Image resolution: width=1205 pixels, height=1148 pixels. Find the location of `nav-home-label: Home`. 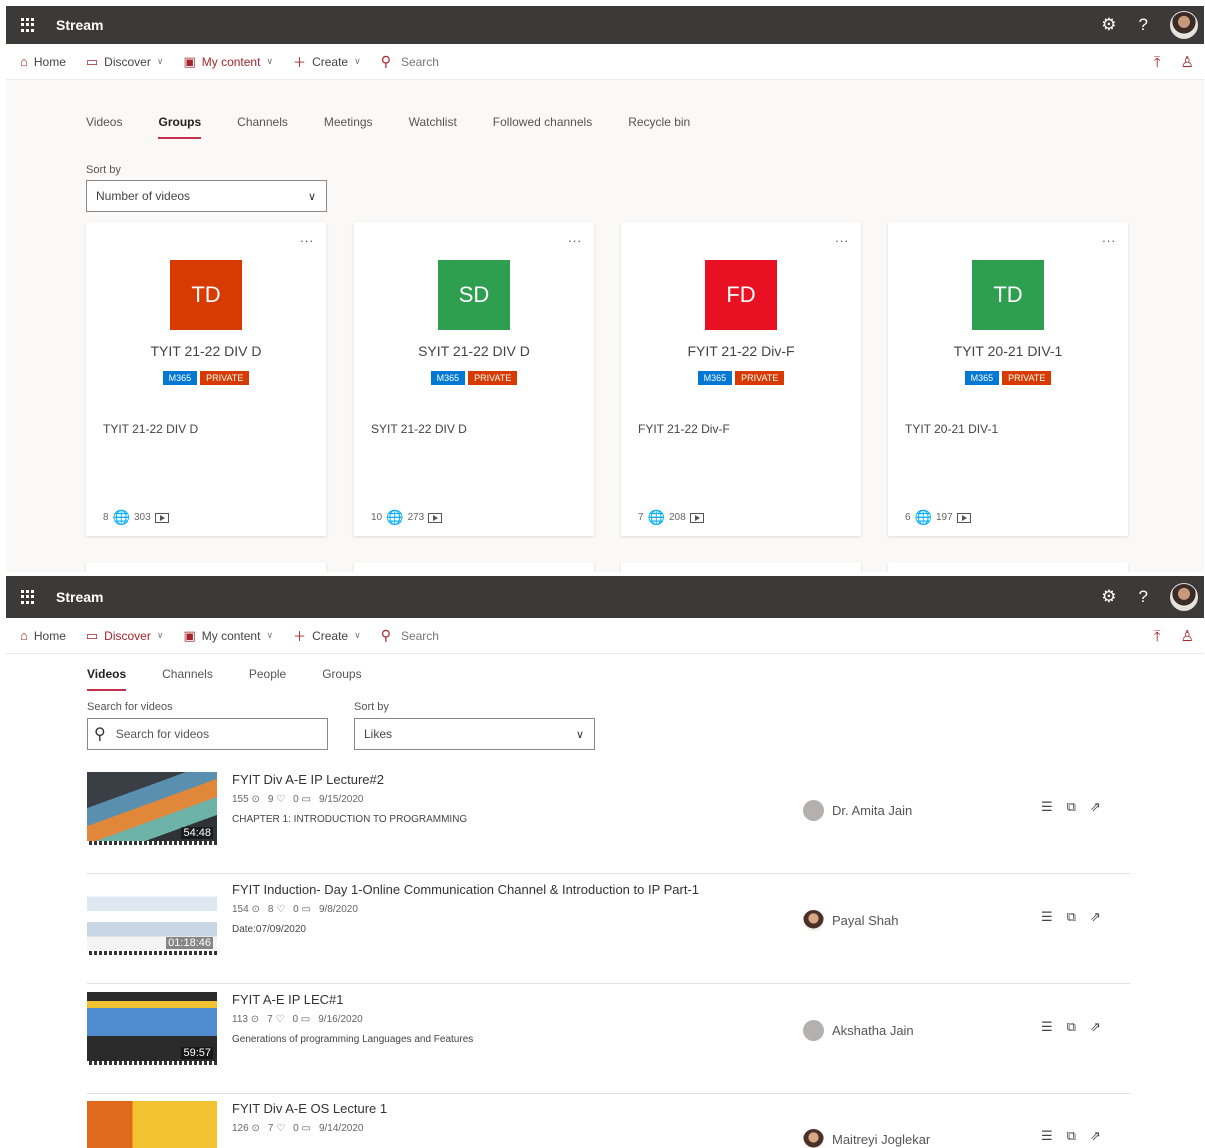

nav-home-label: Home is located at coordinates (49, 61).